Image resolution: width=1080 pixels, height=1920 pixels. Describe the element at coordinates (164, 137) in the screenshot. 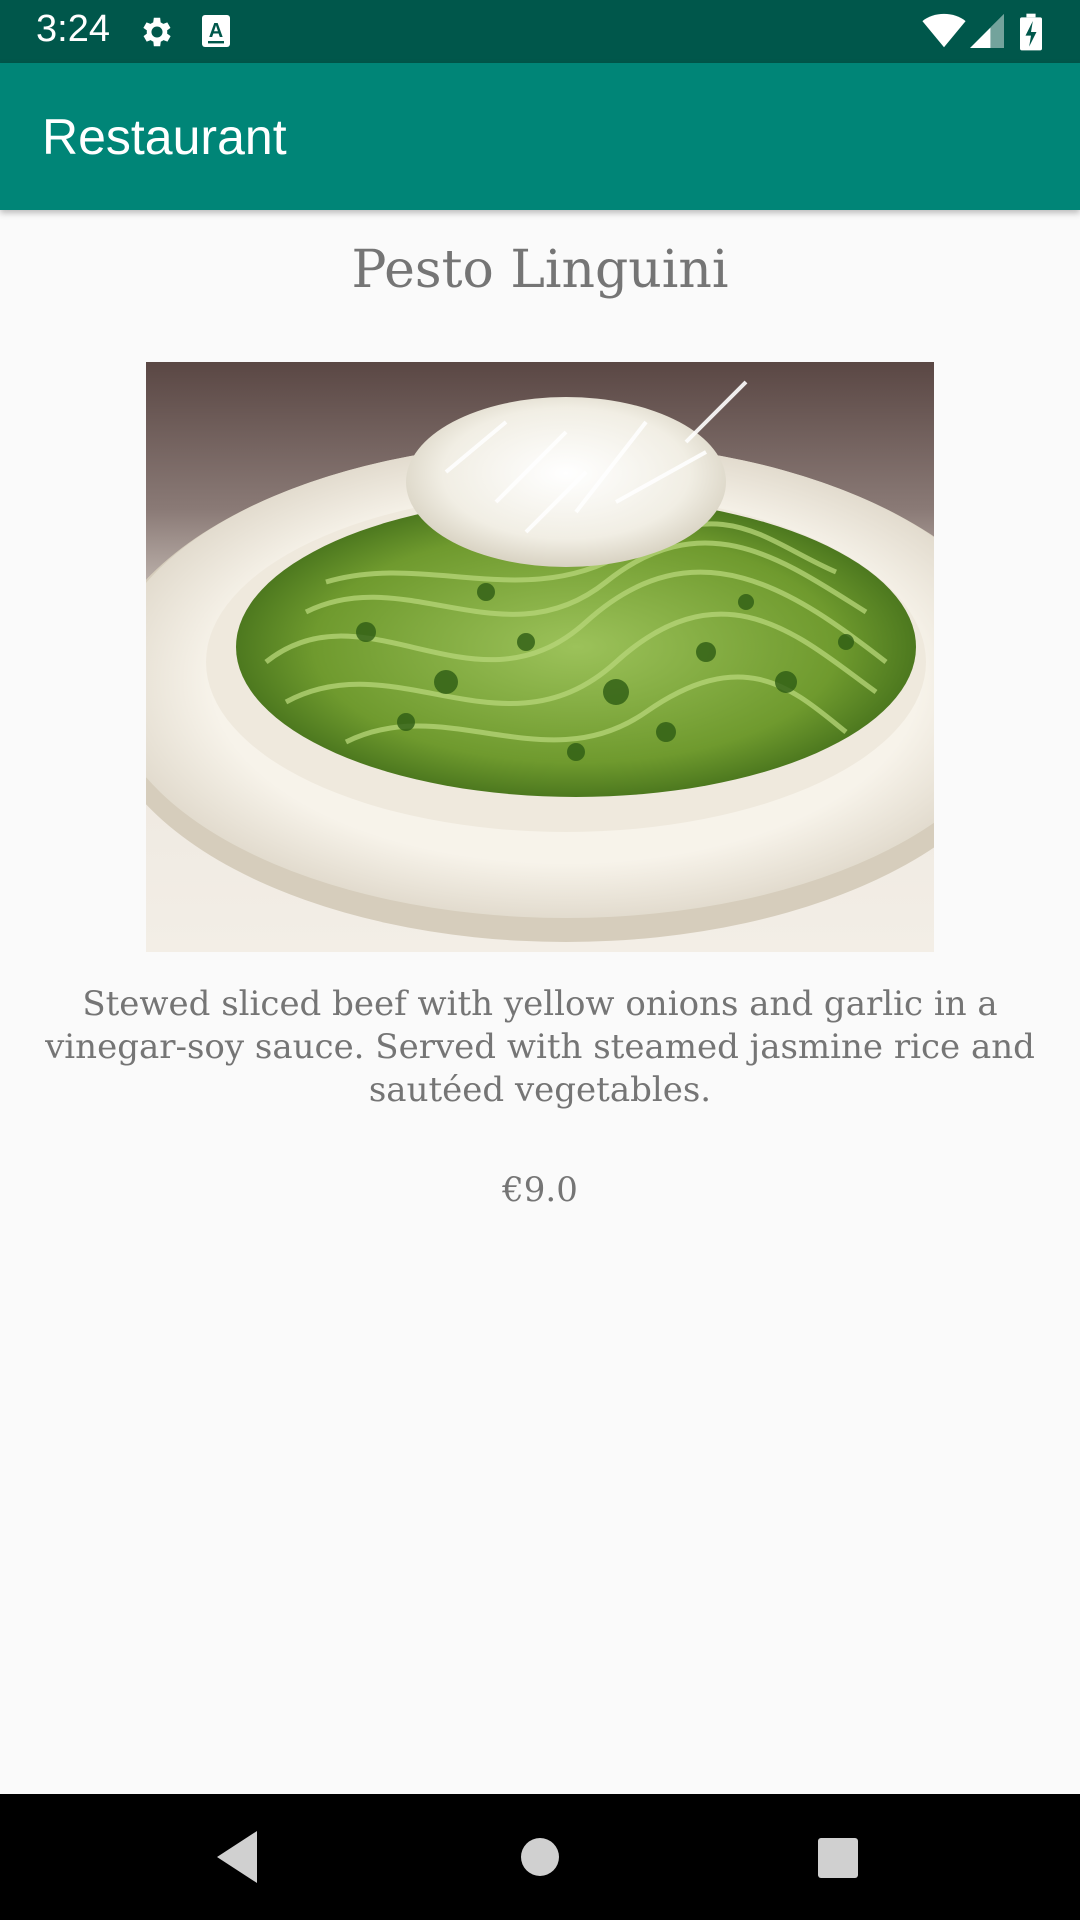

I see `app-title: Restaurant` at that location.